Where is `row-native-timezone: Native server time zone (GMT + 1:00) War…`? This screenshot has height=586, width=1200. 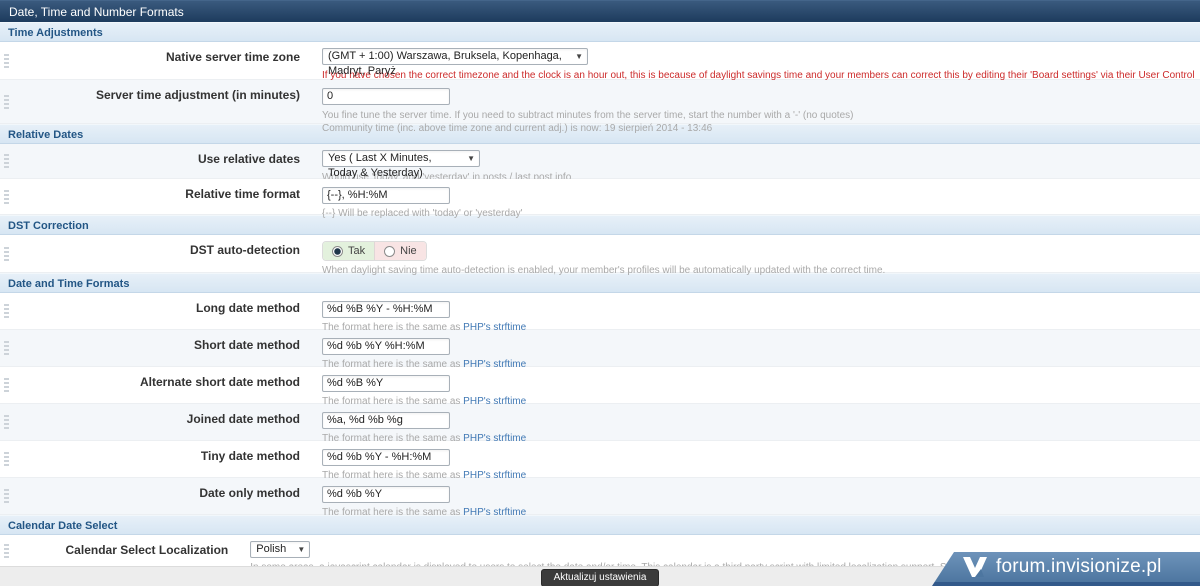
row-native-timezone: Native server time zone (GMT + 1:00) War… is located at coordinates (600, 68).